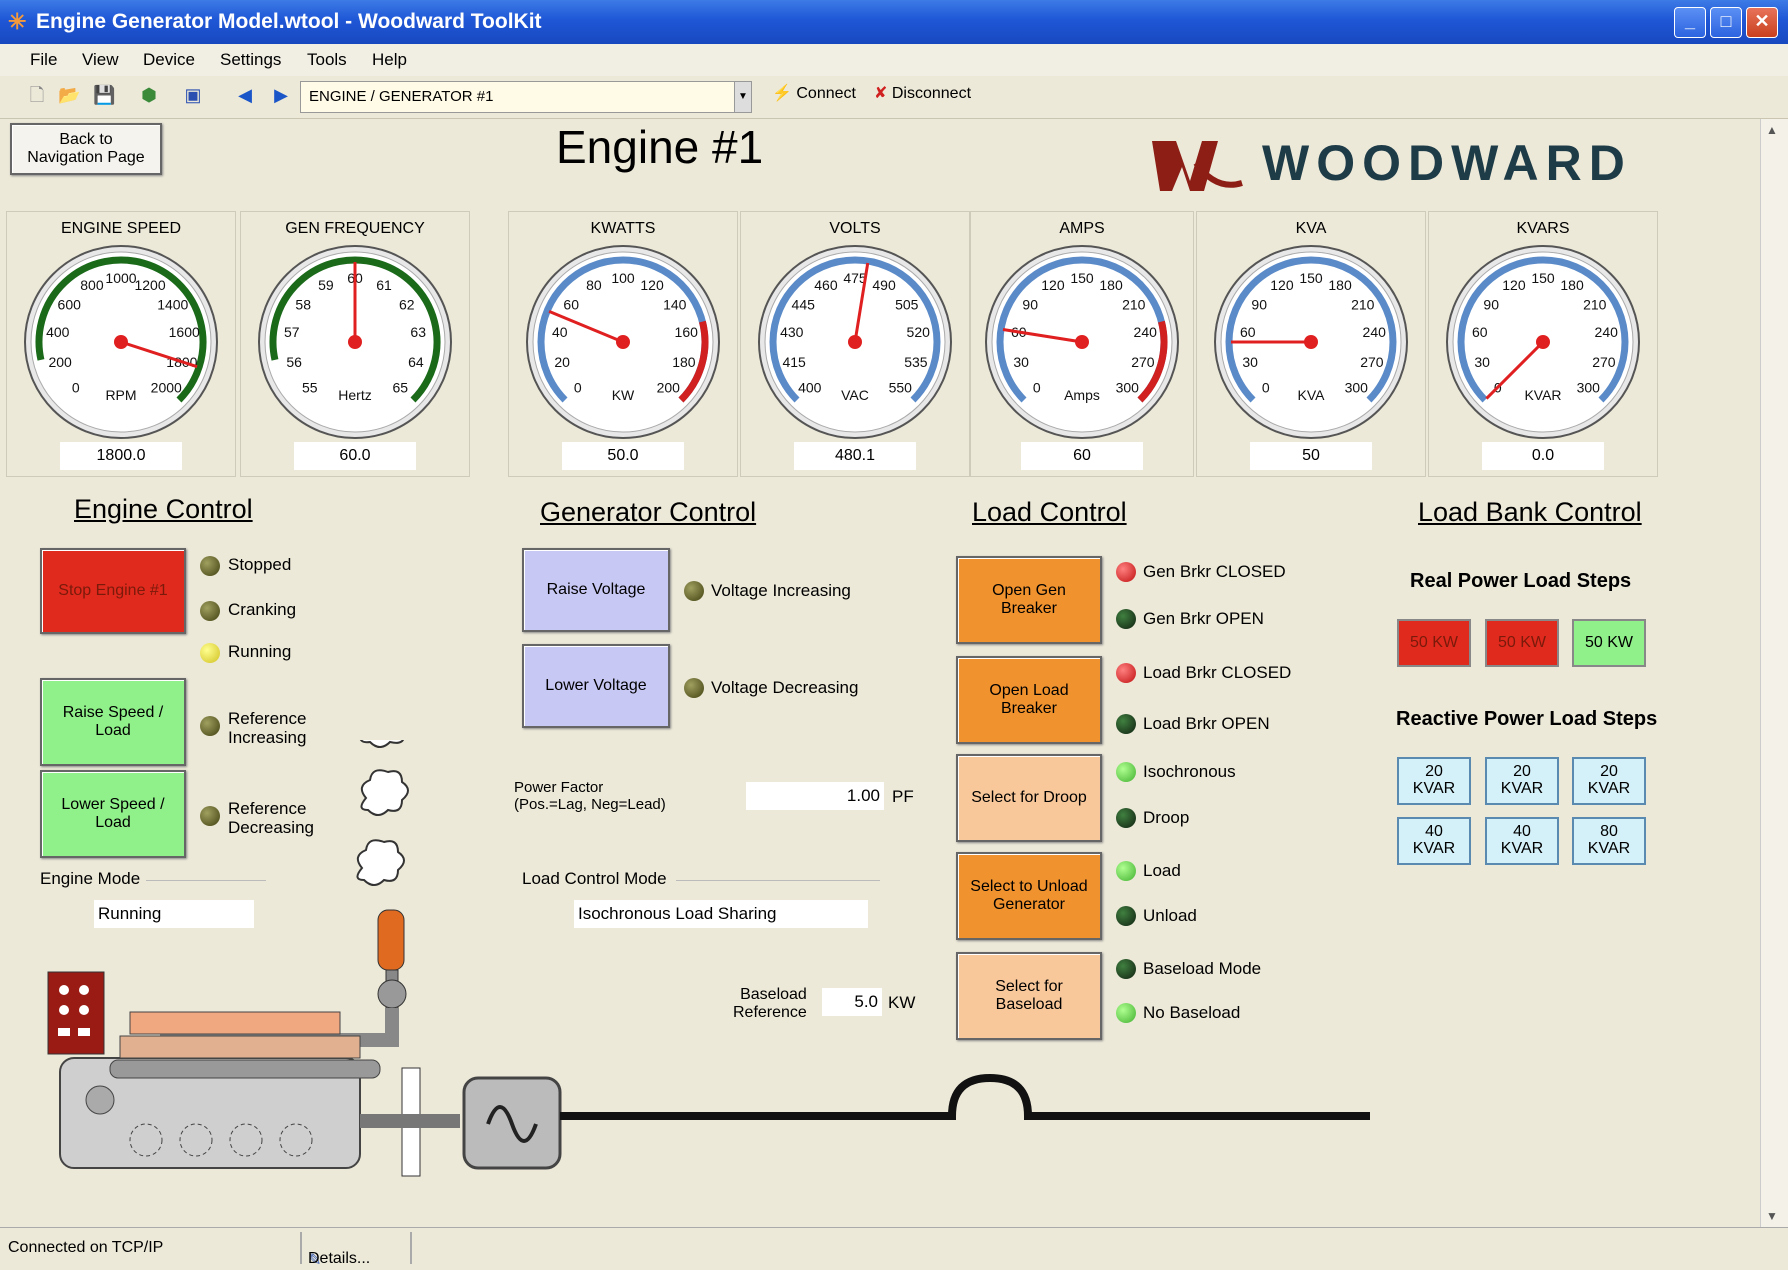 The image size is (1788, 1270). I want to click on reactive-power-title: Reactive Power Load Steps, so click(1527, 719).